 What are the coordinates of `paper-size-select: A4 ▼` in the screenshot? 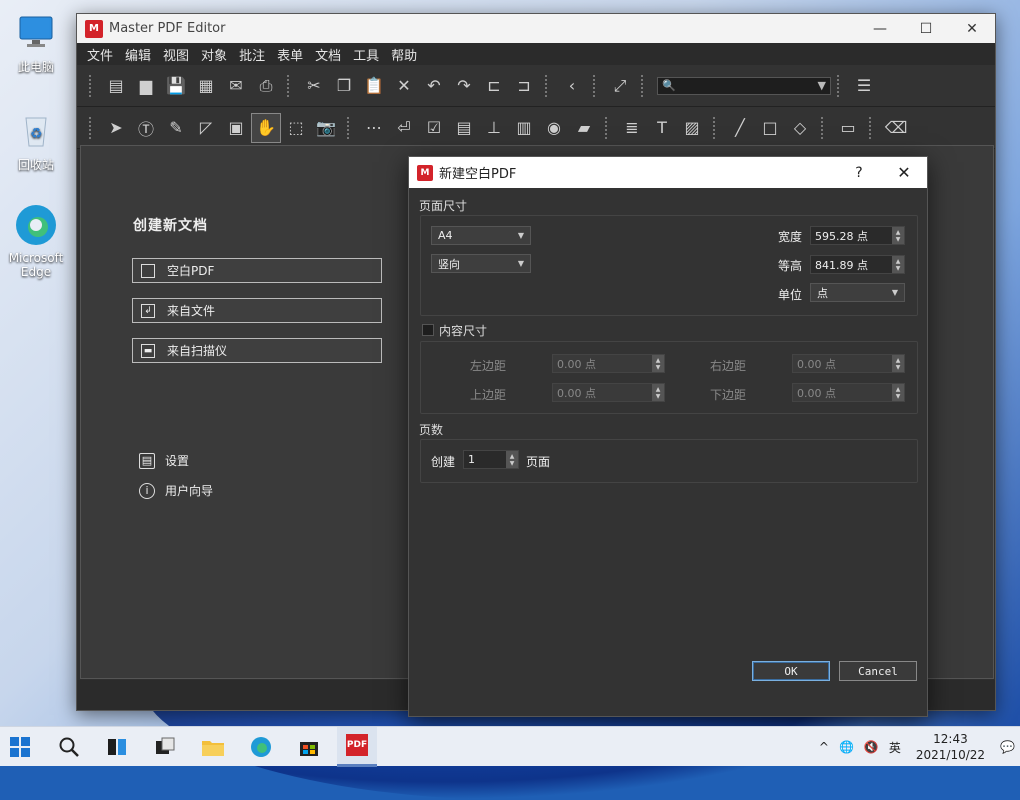 It's located at (481, 235).